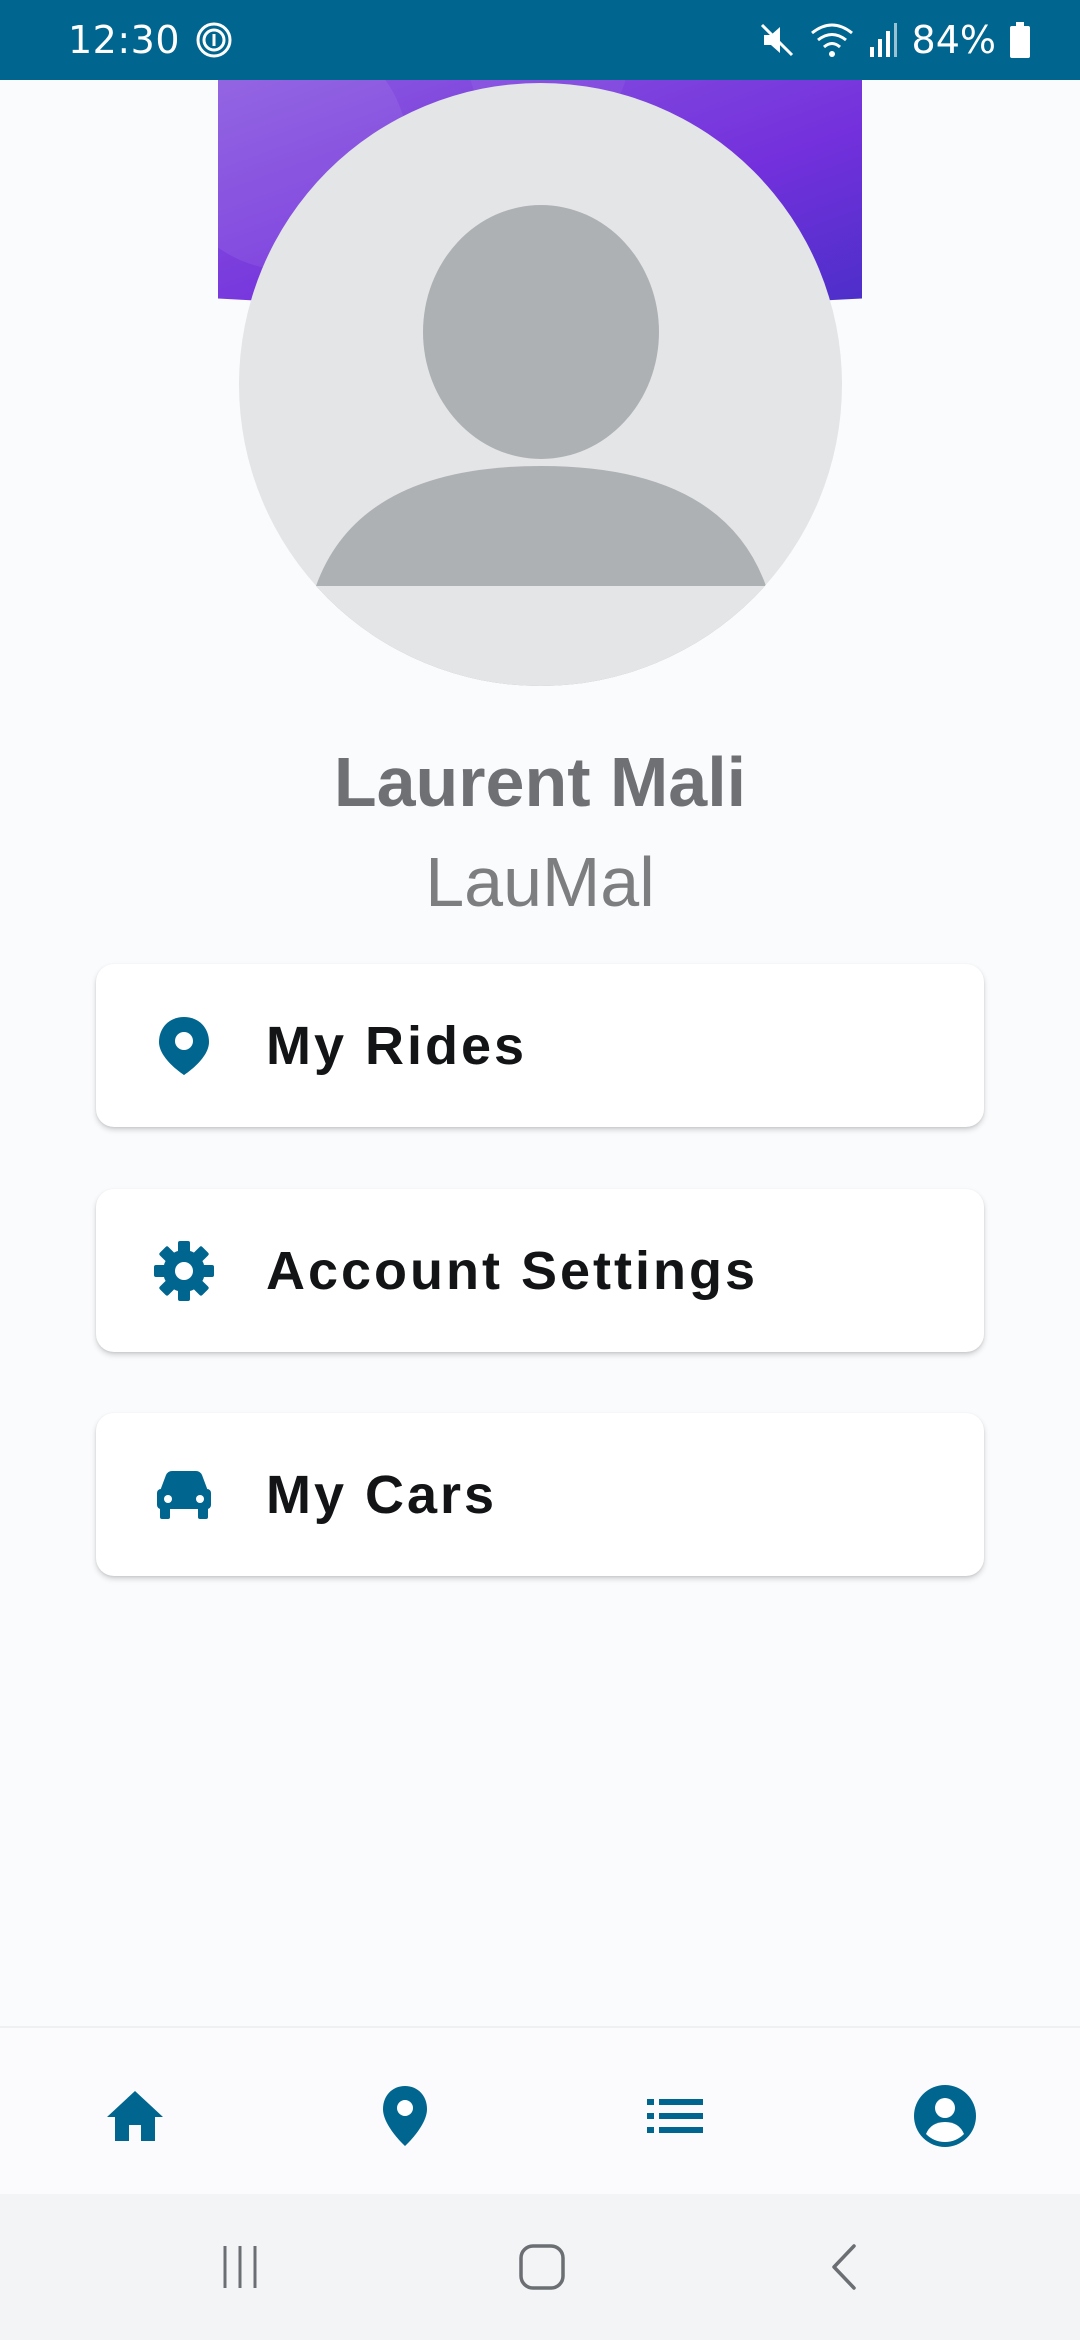  What do you see at coordinates (214, 40) in the screenshot?
I see `vpn-ring-icon` at bounding box center [214, 40].